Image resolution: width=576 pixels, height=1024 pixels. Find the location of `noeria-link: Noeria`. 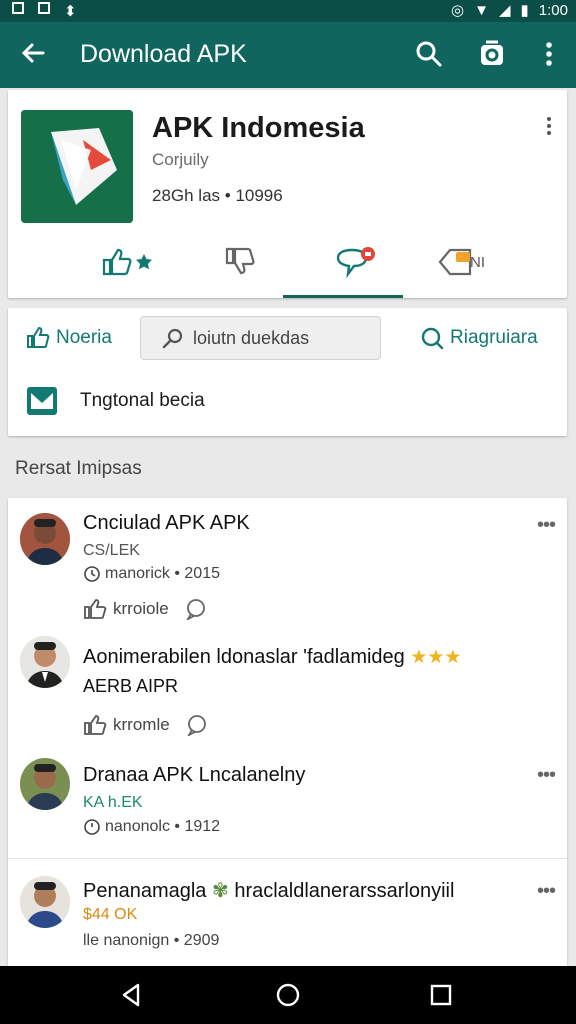

noeria-link: Noeria is located at coordinates (69, 338).